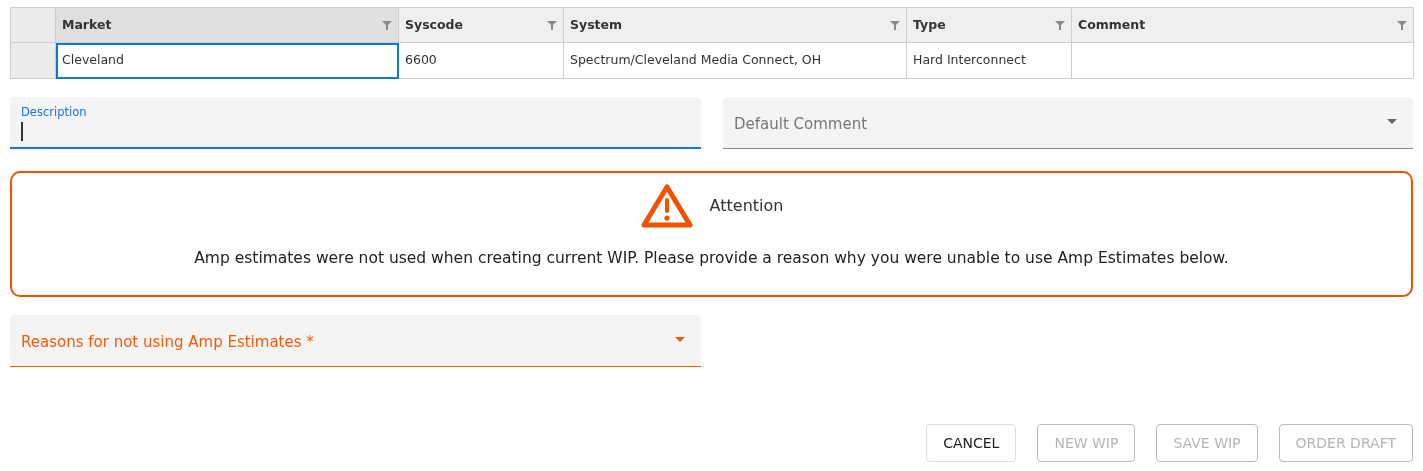 Image resolution: width=1423 pixels, height=471 pixels. Describe the element at coordinates (989, 60) in the screenshot. I see `table-cell: Hard Interconnect` at that location.